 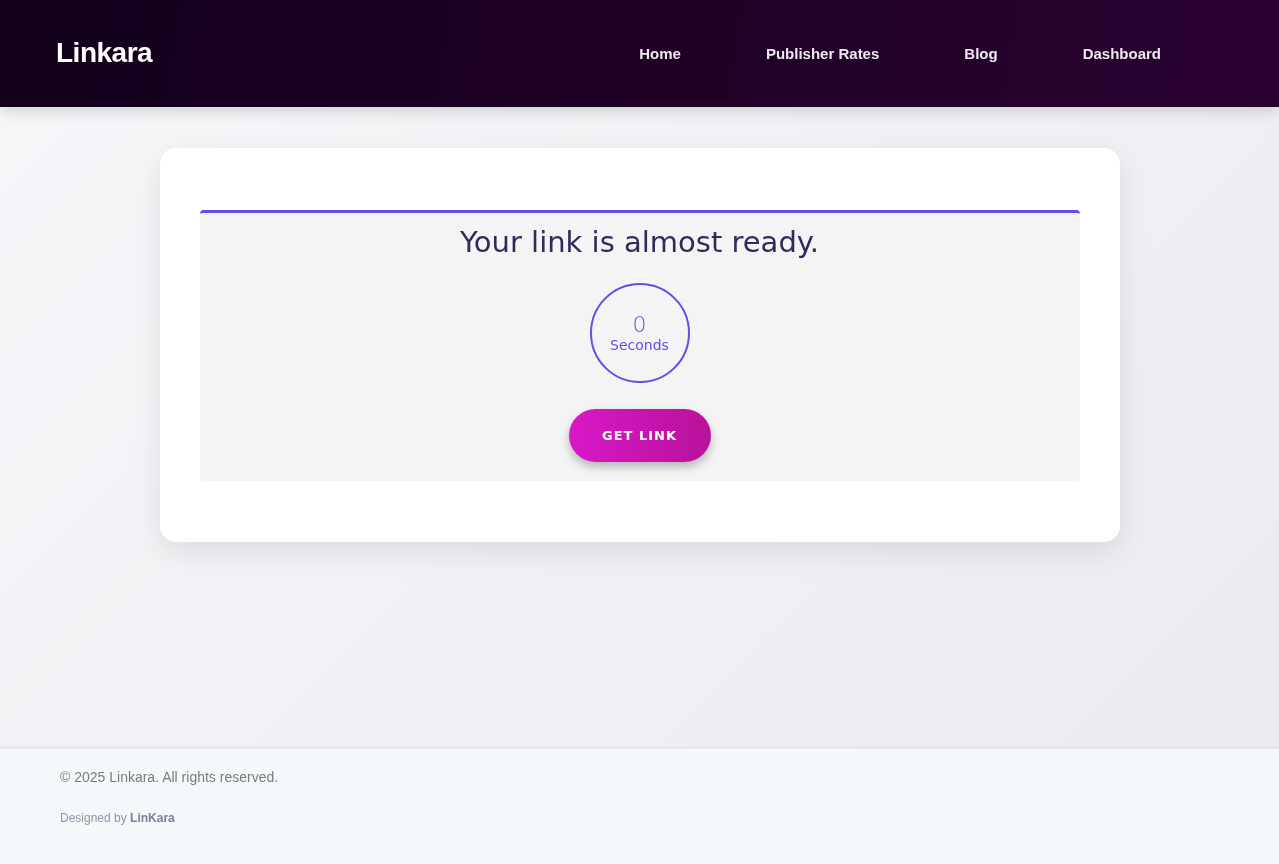 What do you see at coordinates (639, 325) in the screenshot?
I see `countdown-number: 0` at bounding box center [639, 325].